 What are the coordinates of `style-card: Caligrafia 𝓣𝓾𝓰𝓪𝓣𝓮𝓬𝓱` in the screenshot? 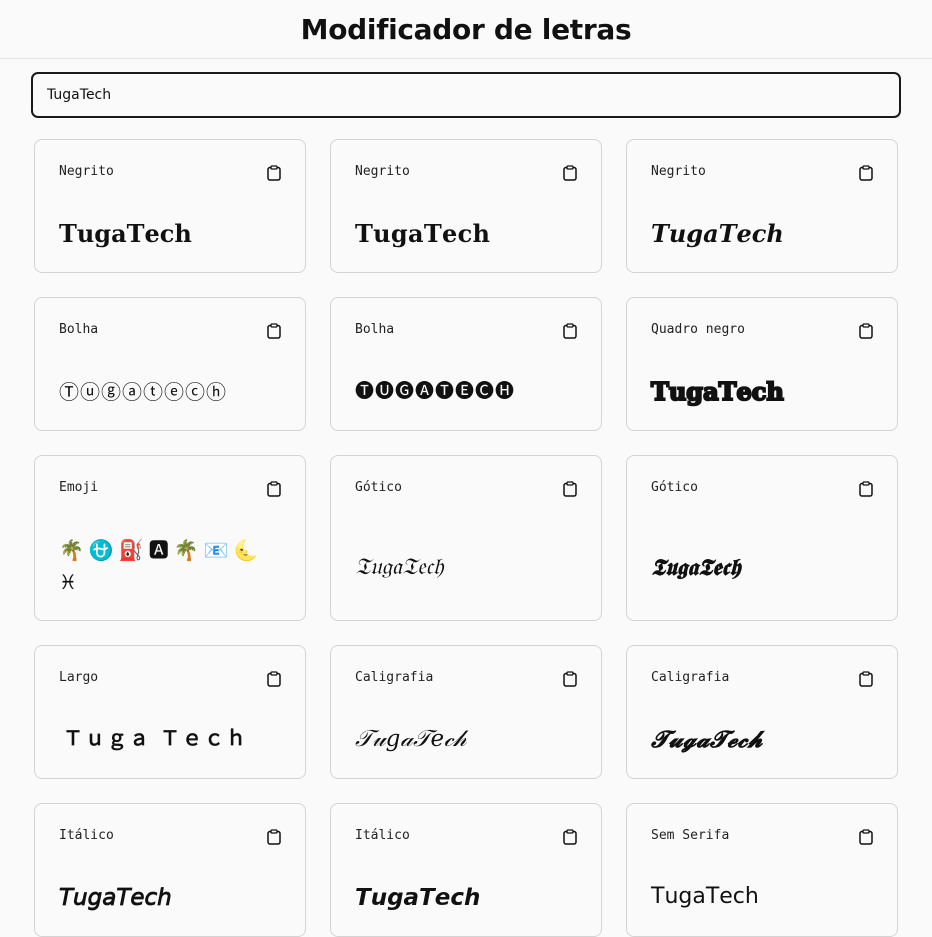 It's located at (762, 712).